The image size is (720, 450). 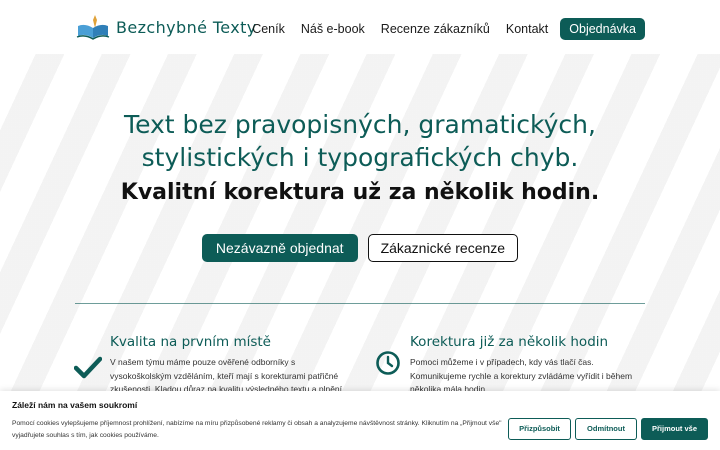 What do you see at coordinates (333, 29) in the screenshot?
I see `nav-link-ebook: Náš e-book` at bounding box center [333, 29].